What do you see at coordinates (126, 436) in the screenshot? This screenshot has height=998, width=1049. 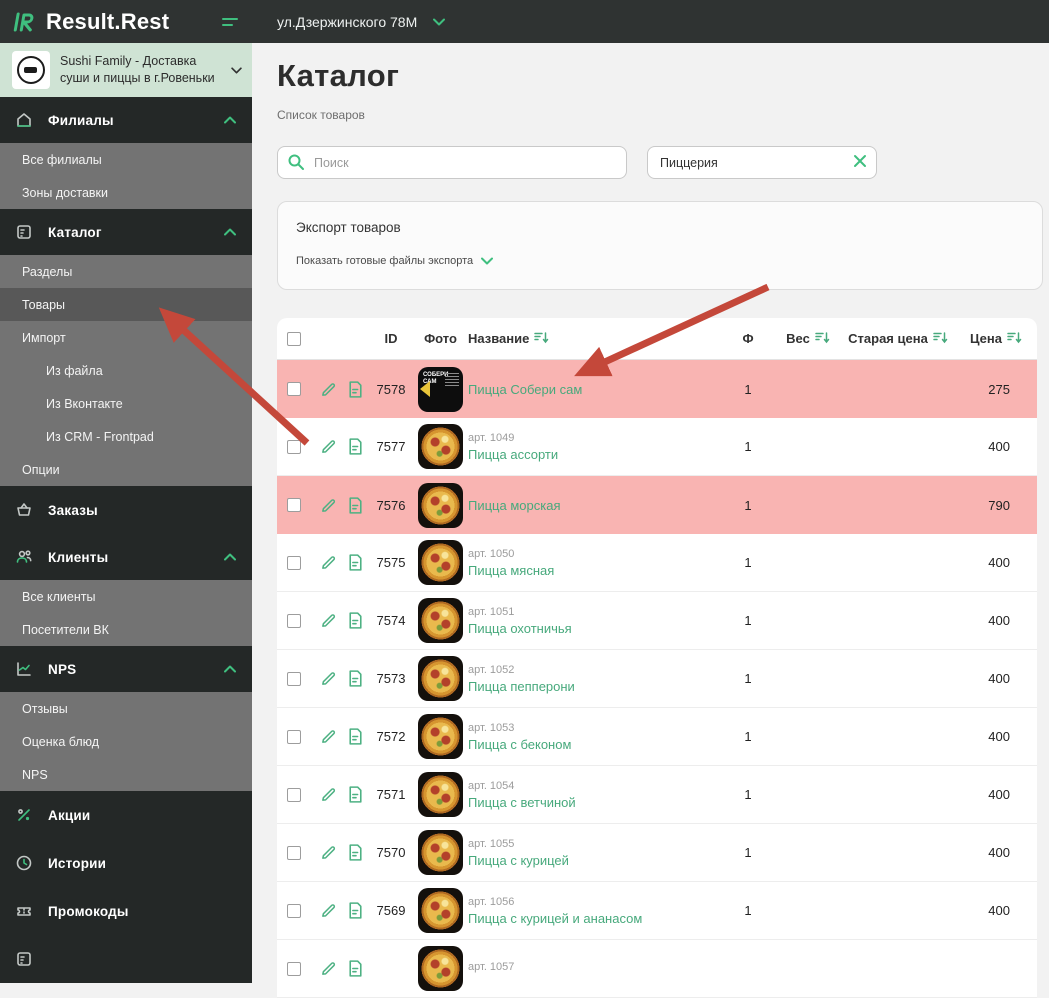 I see `sidebar-item-Из CRM - Frontpad: Из CRM - Frontpad` at bounding box center [126, 436].